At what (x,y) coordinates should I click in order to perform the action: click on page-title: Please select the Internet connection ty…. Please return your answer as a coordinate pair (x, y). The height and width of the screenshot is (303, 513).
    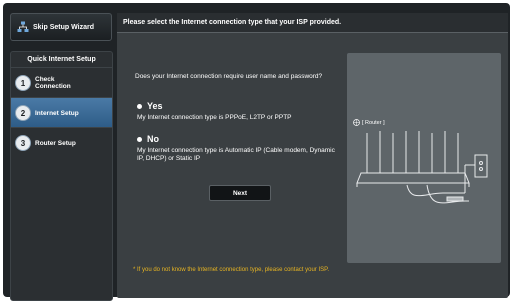
    Looking at the image, I should click on (312, 23).